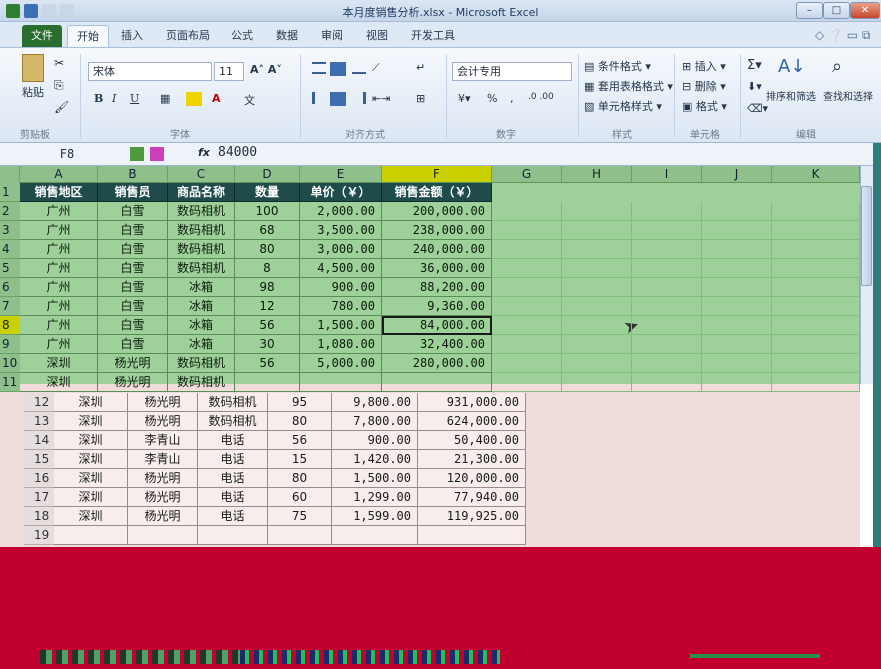  Describe the element at coordinates (341, 363) in the screenshot. I see `table-cell: 5,000.00` at that location.